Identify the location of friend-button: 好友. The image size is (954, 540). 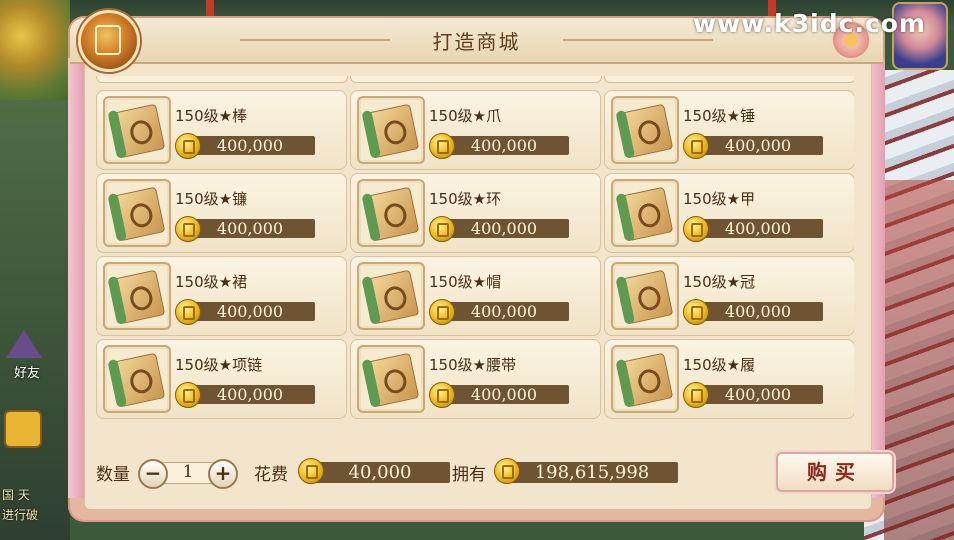
(33, 355).